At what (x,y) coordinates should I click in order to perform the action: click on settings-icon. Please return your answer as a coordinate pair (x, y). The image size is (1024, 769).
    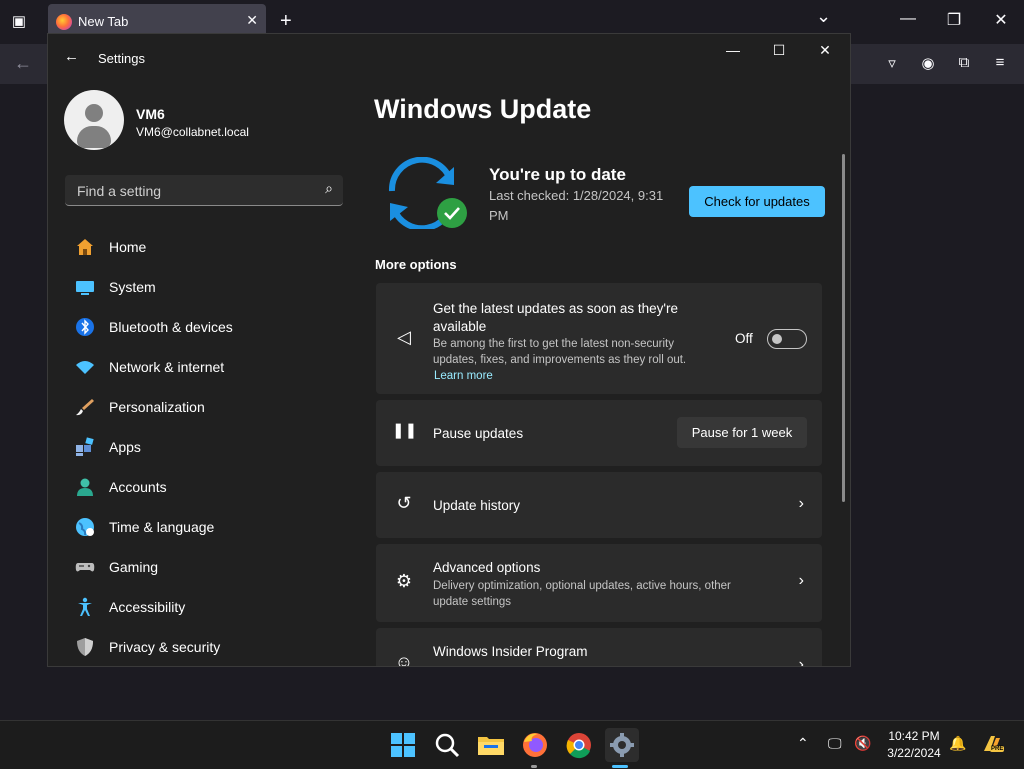
    Looking at the image, I should click on (622, 745).